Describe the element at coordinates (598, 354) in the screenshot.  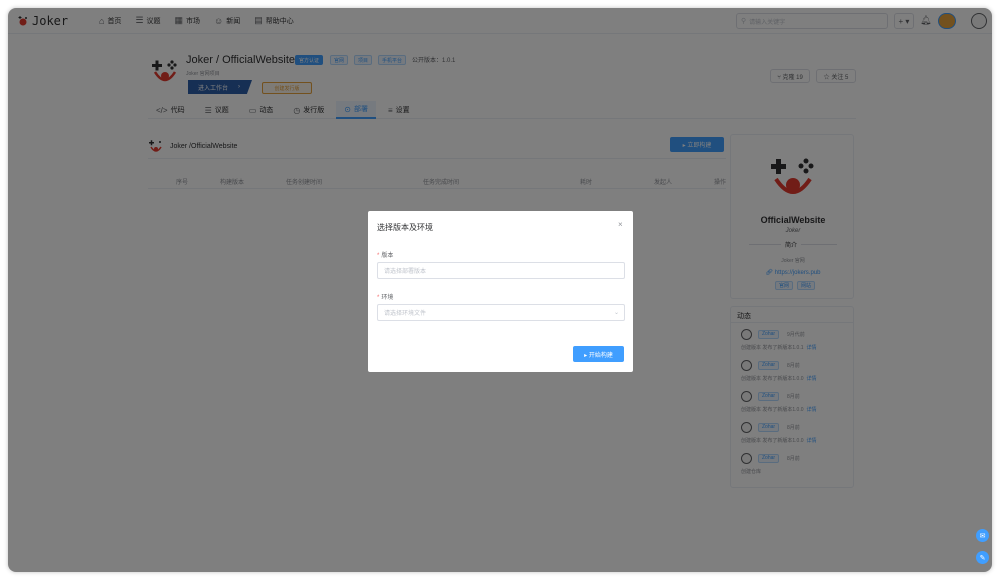
I see `start-build-button: ▸ 开始构建` at that location.